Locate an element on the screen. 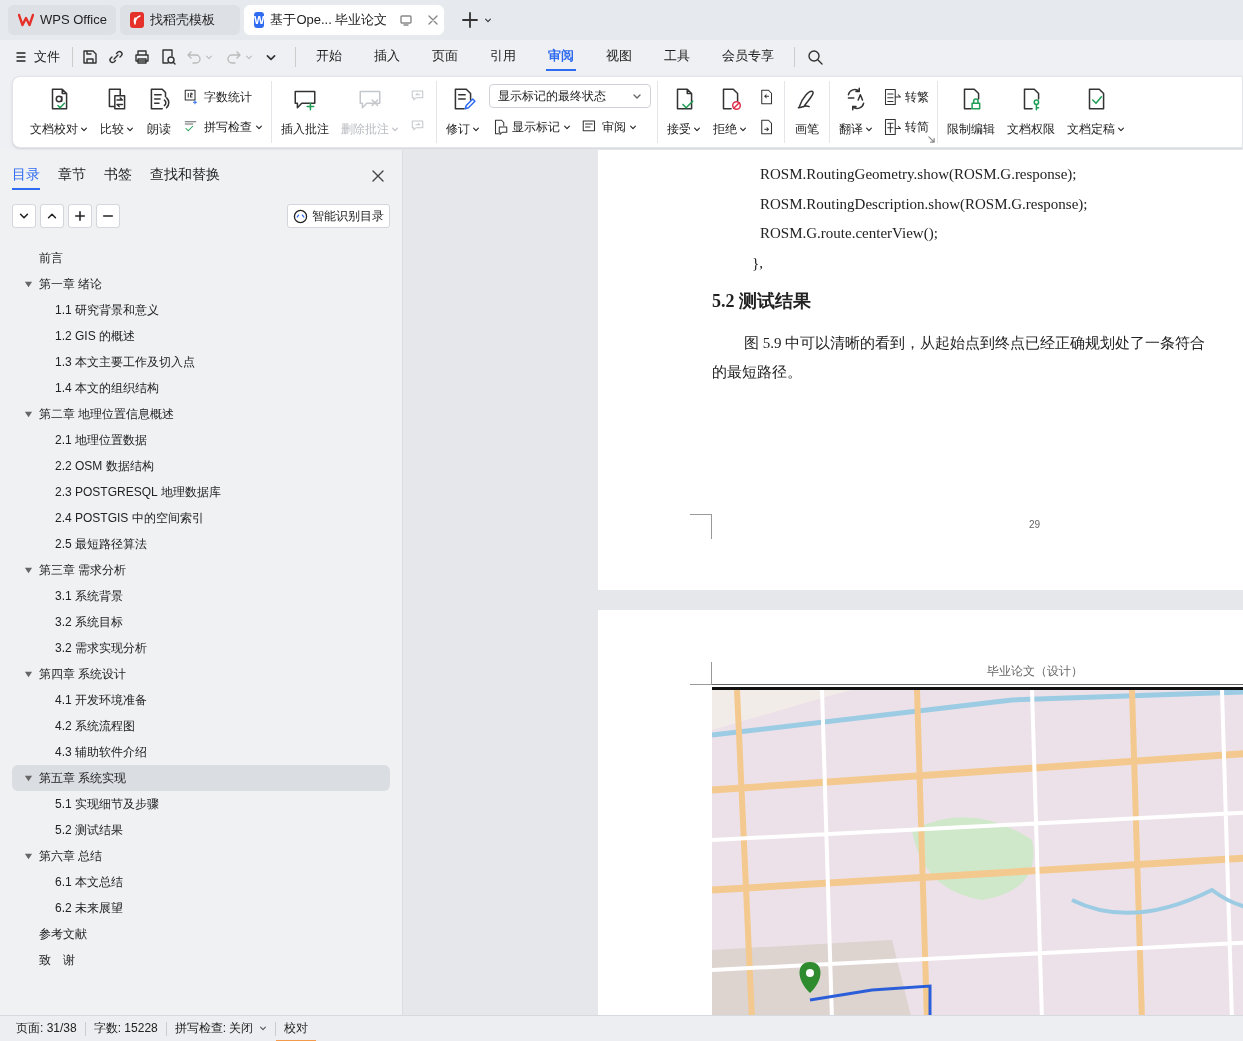 The image size is (1243, 1041). outline-item: 4.3 辅助软件介绍 is located at coordinates (201, 752).